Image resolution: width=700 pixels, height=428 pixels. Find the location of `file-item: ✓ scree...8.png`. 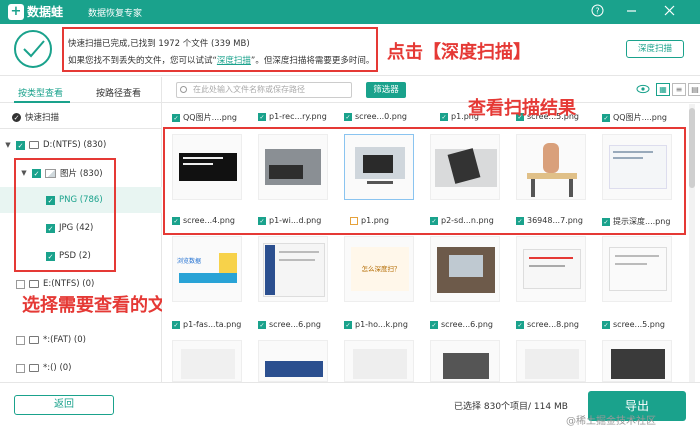

file-item: ✓ scree...8.png is located at coordinates (551, 286).